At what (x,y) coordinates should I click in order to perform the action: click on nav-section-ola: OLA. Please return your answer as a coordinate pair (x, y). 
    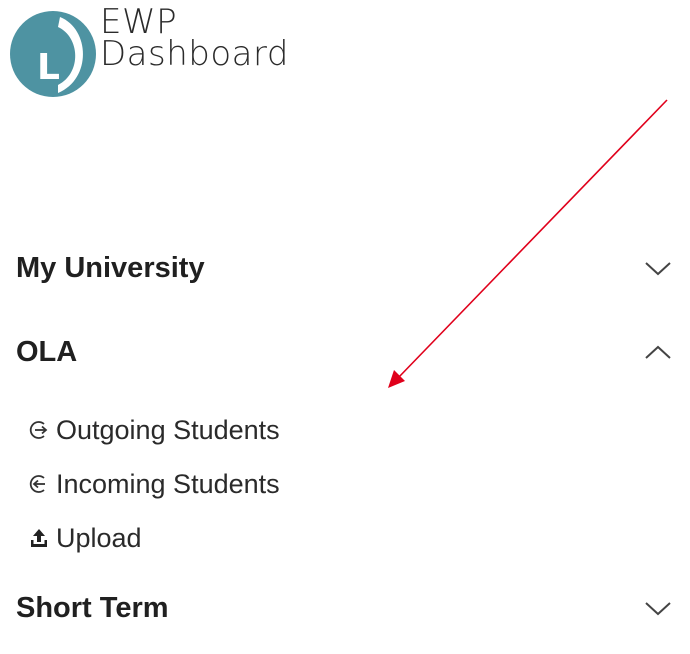
    Looking at the image, I should click on (348, 354).